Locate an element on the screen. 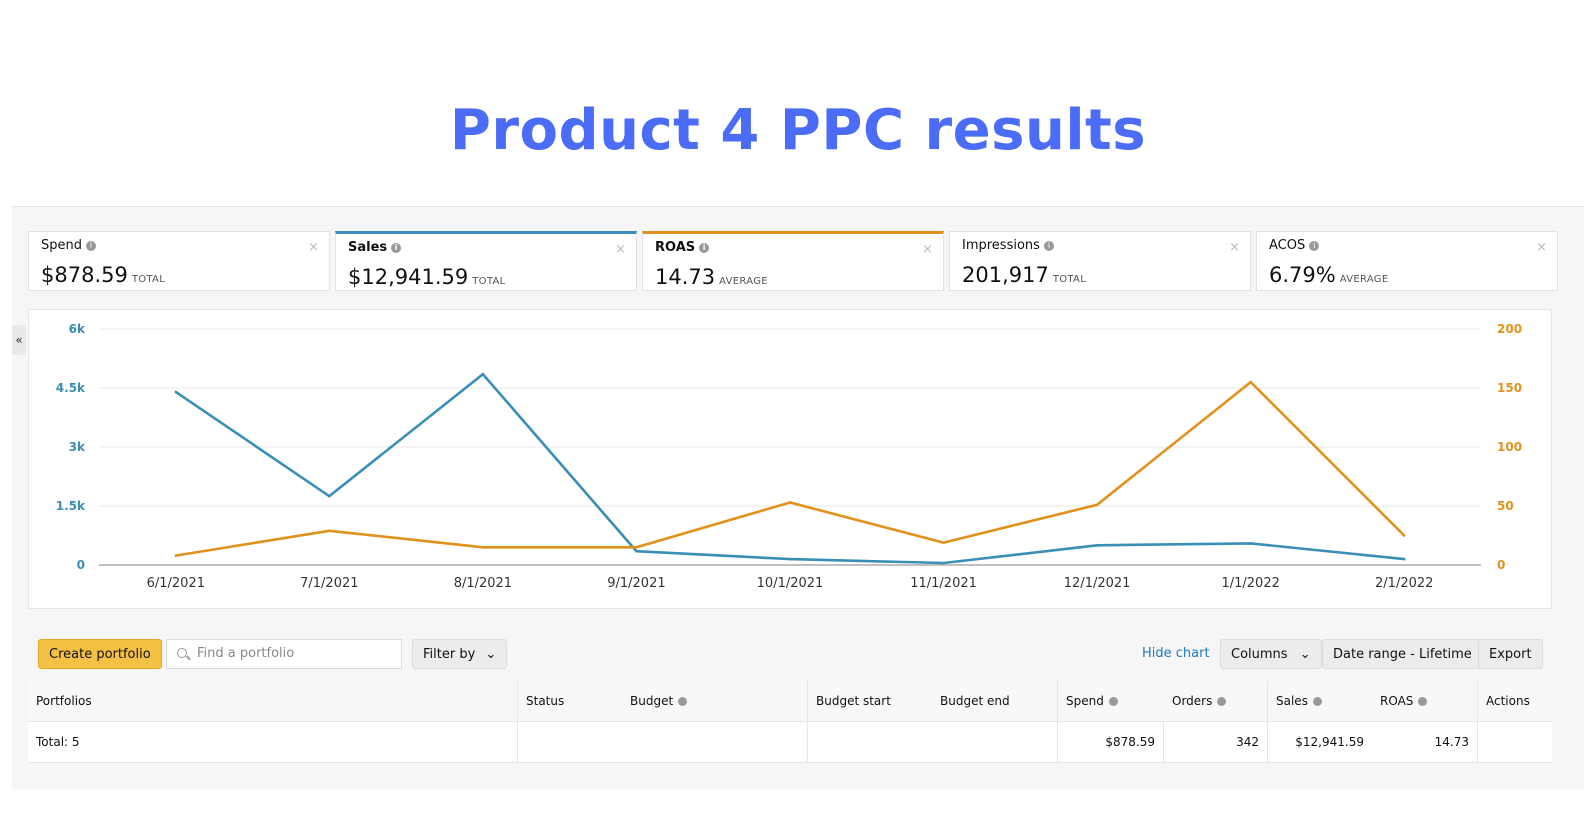  metric-subtext: AVERAGE is located at coordinates (743, 281).